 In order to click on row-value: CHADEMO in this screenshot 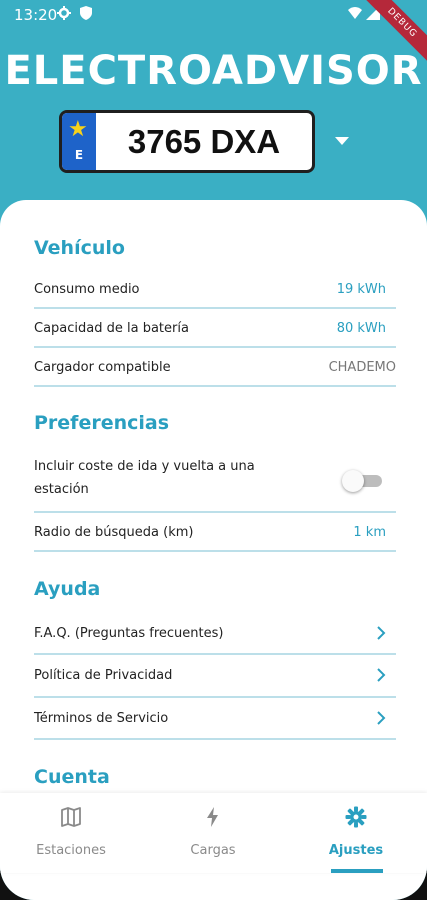, I will do `click(362, 367)`.